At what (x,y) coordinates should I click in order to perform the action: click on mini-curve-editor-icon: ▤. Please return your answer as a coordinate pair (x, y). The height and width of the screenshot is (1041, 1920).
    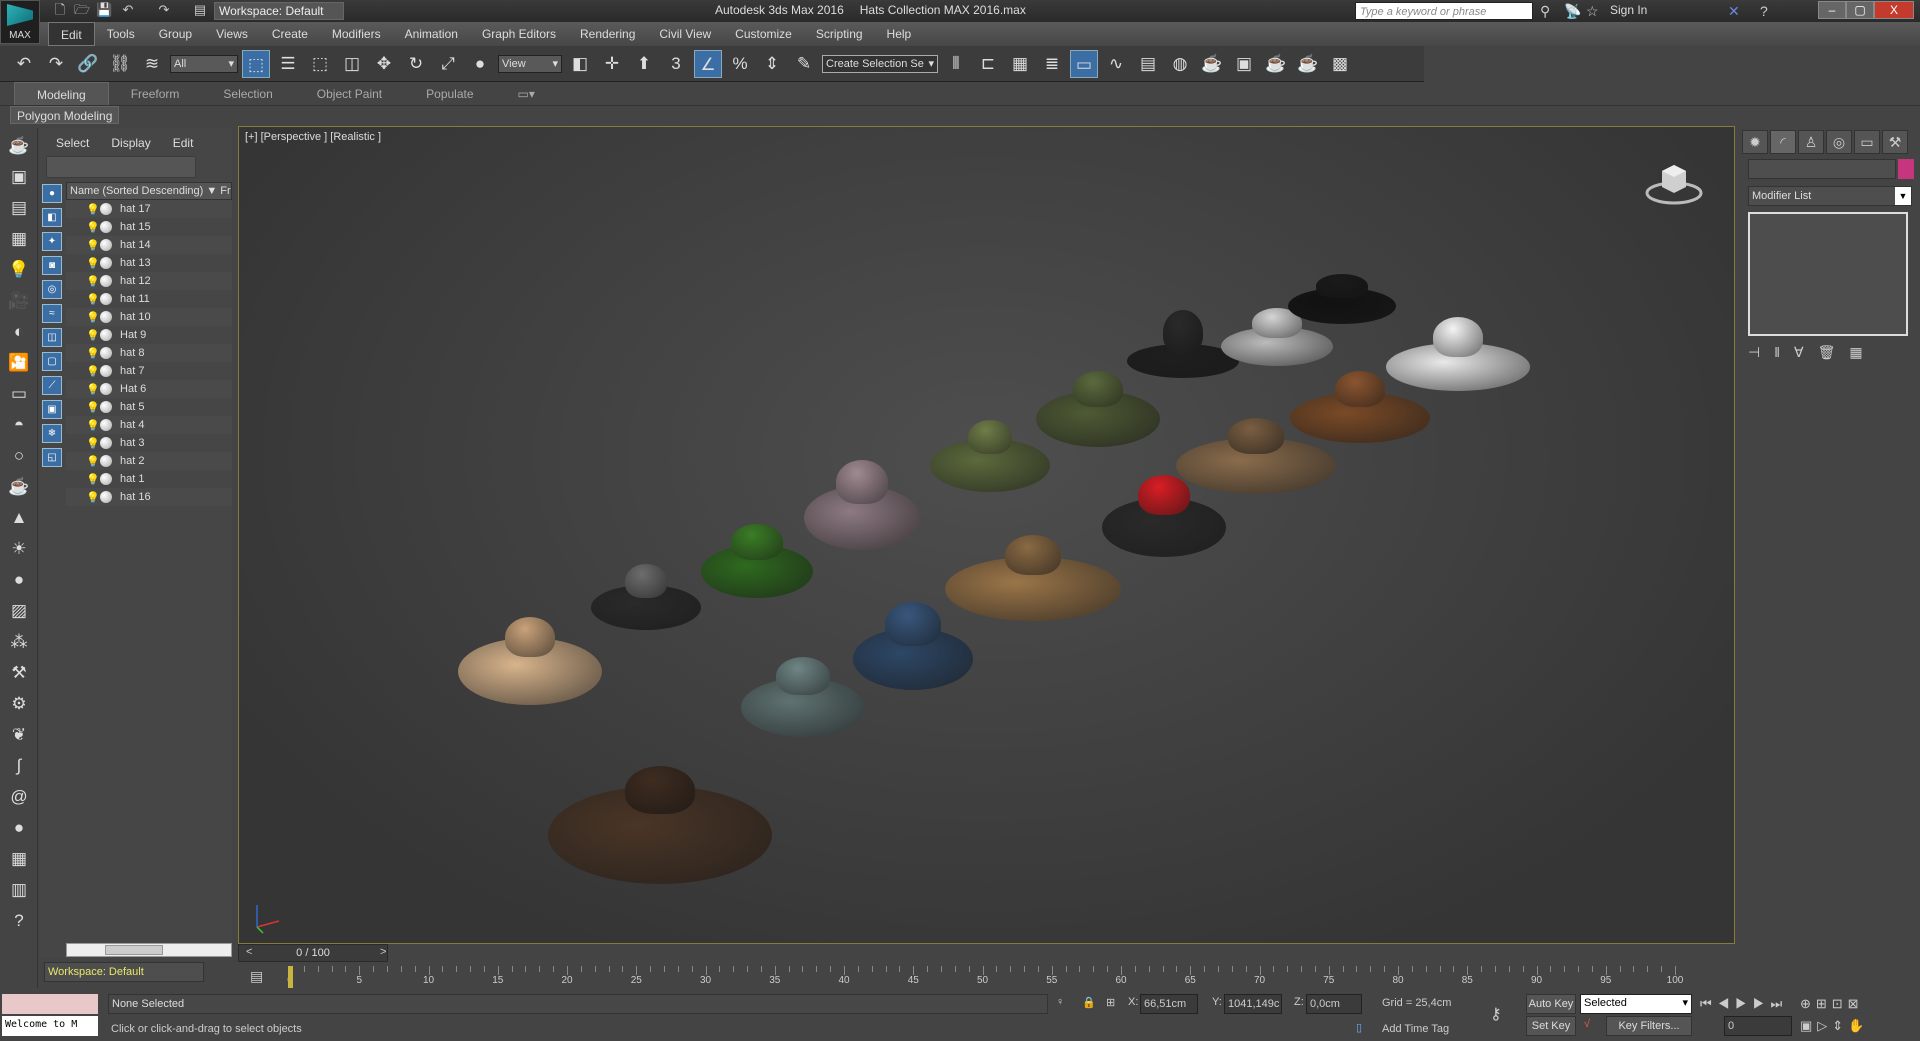
    Looking at the image, I should click on (256, 976).